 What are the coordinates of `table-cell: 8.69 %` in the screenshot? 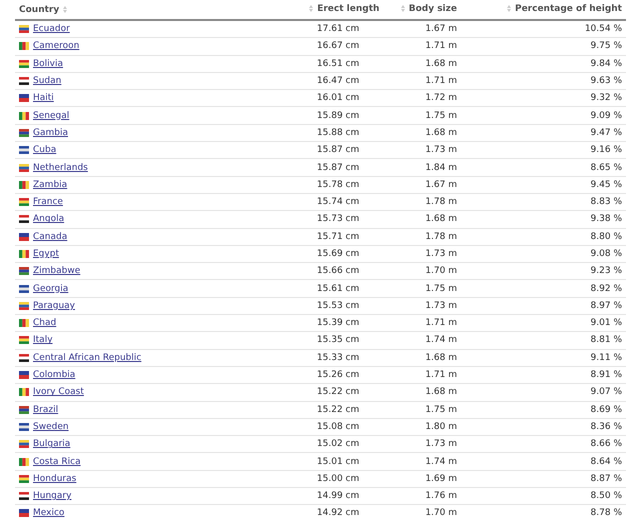 It's located at (606, 409).